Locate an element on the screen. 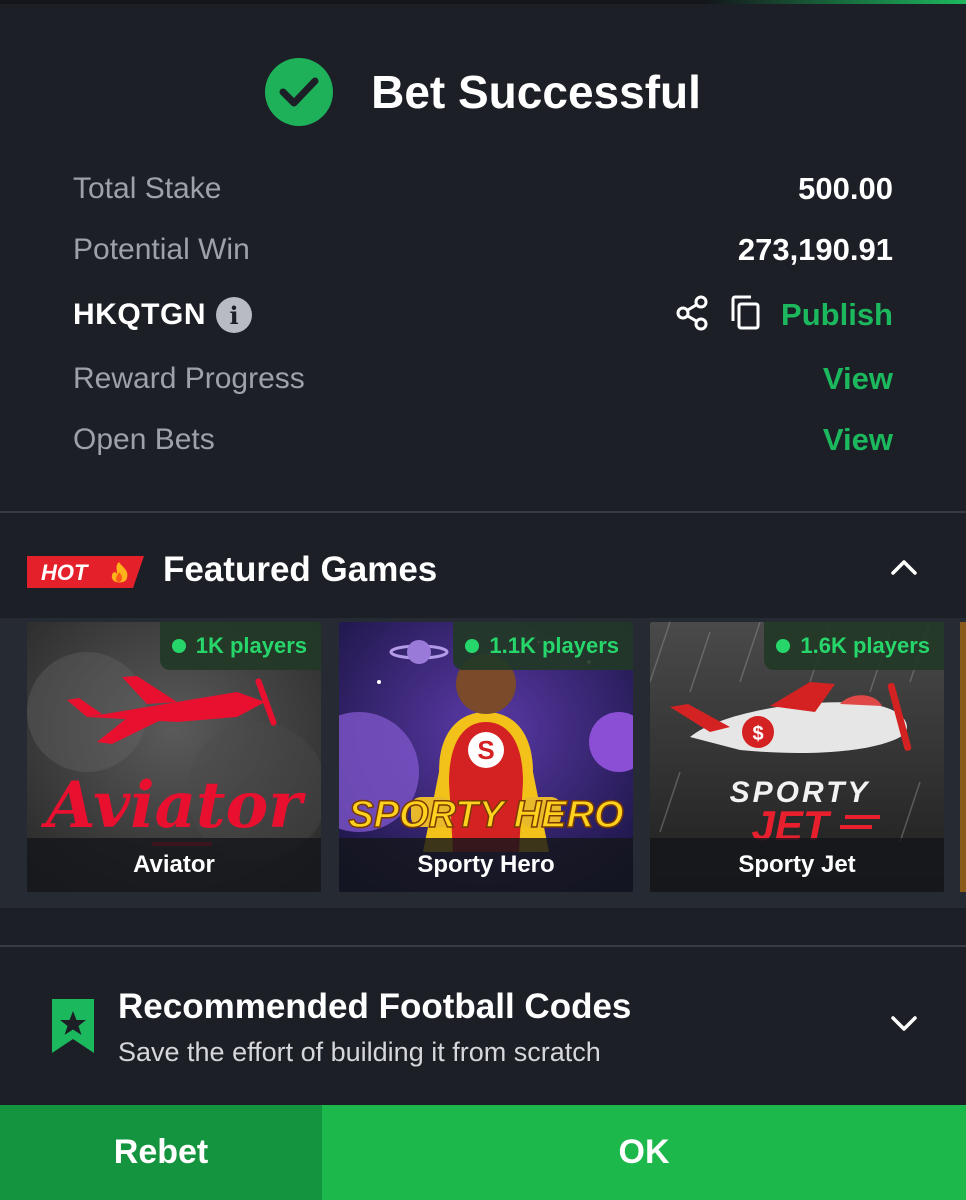 Image resolution: width=966 pixels, height=1200 pixels. reward-progress-row: Reward Progress View is located at coordinates (483, 379).